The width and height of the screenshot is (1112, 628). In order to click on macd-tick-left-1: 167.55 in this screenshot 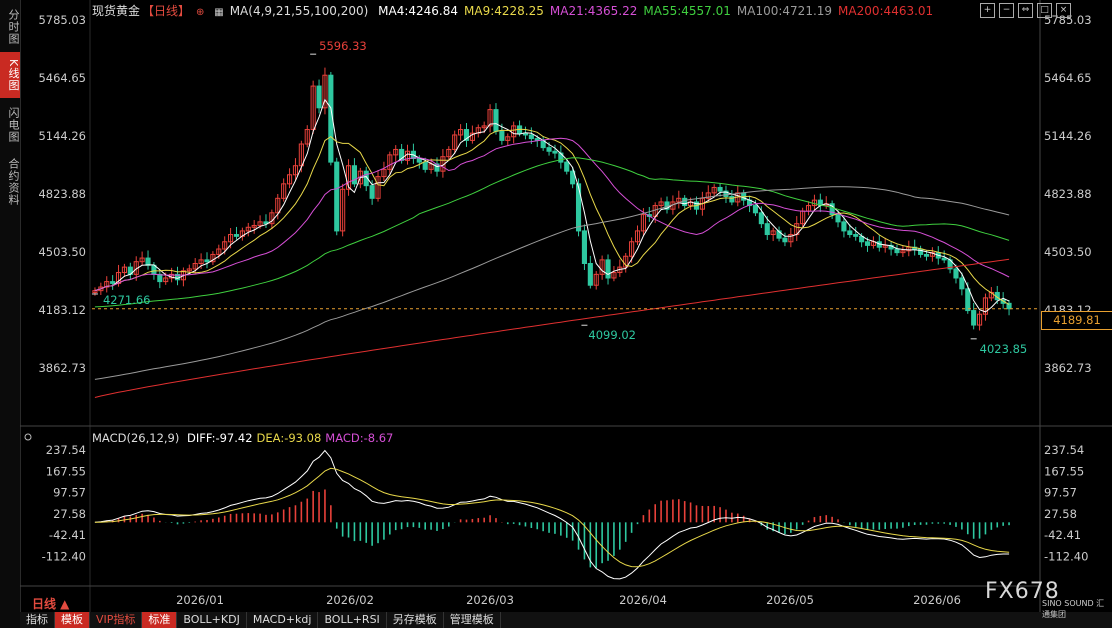, I will do `click(66, 471)`.